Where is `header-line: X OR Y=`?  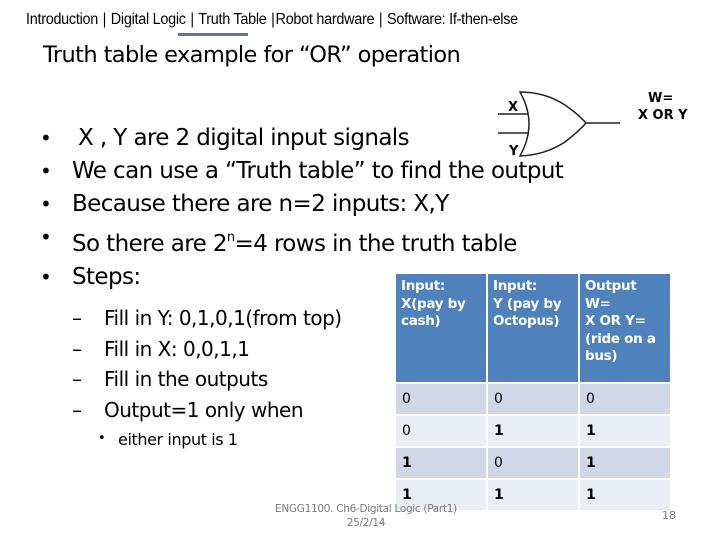 header-line: X OR Y= is located at coordinates (615, 321).